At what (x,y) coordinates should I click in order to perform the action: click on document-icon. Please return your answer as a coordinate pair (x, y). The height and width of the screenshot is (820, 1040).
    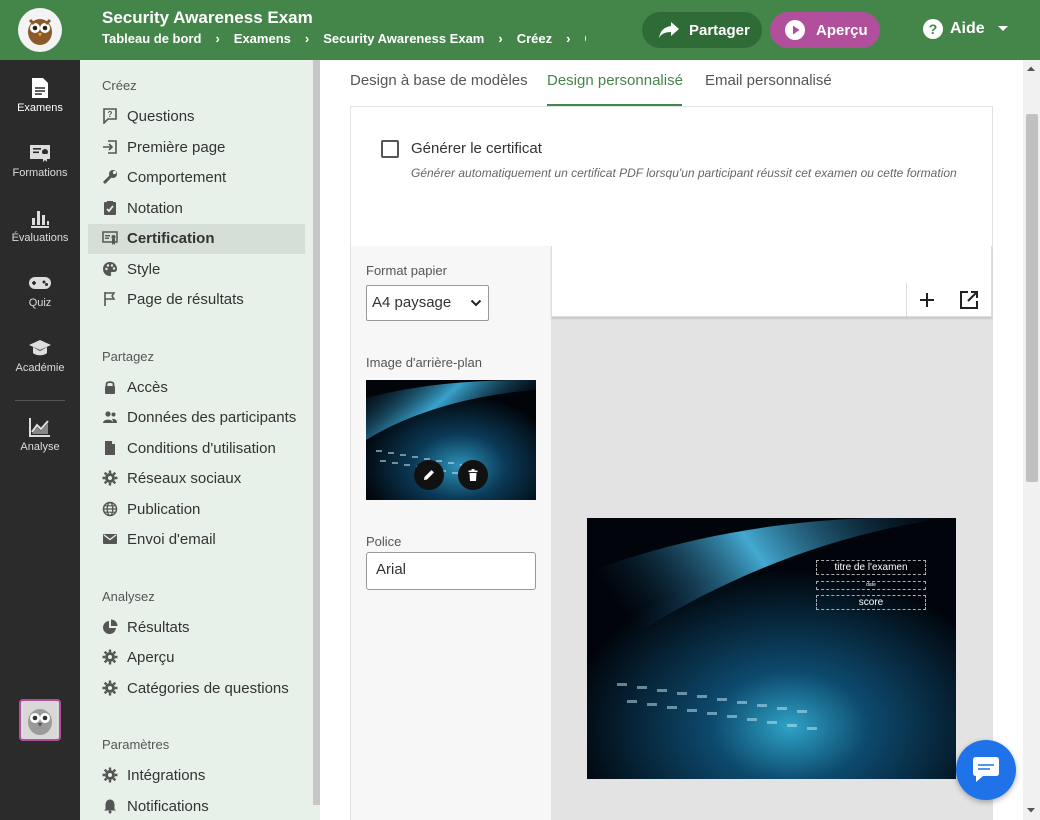
    Looking at the image, I should click on (40, 88).